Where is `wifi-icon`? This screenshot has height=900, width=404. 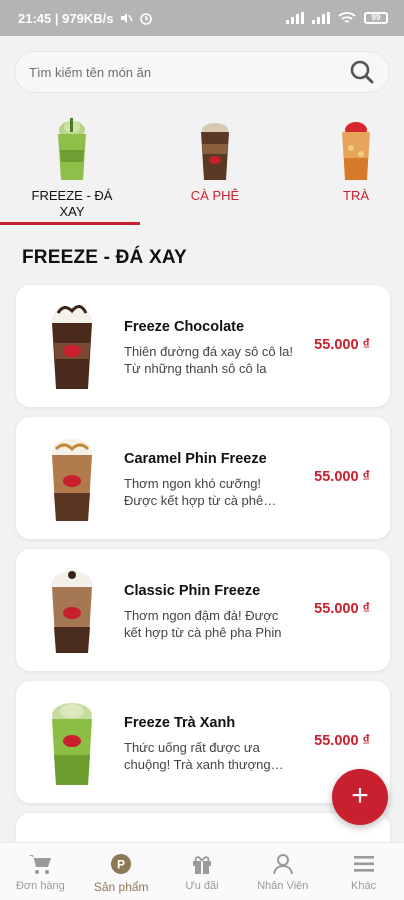 wifi-icon is located at coordinates (347, 17).